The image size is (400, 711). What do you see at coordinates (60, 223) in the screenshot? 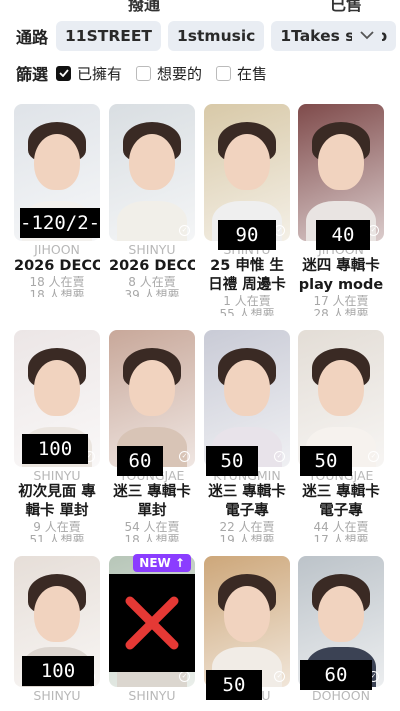
I see `price-tag: -120/2-` at bounding box center [60, 223].